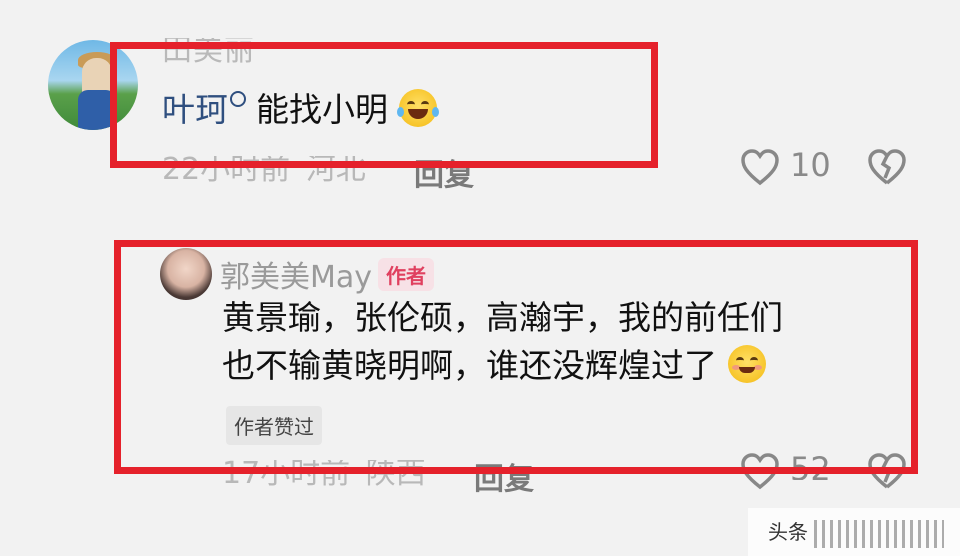  I want to click on highlight-box, so click(384, 105).